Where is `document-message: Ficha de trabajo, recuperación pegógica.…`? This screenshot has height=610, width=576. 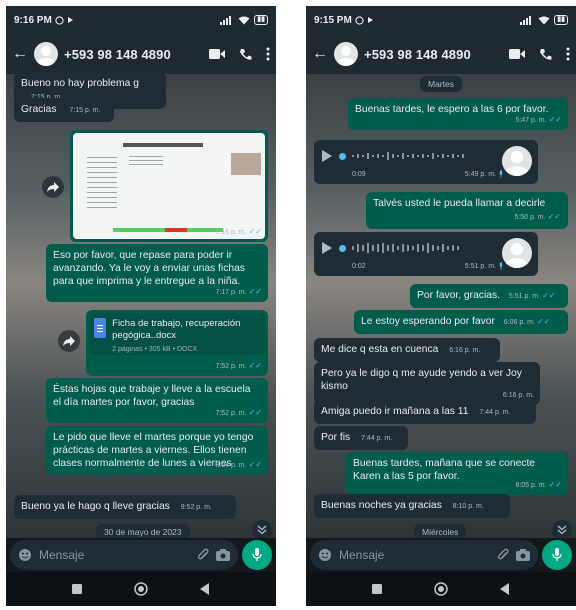
document-message: Ficha de trabajo, recuperación pegógica.… is located at coordinates (177, 343).